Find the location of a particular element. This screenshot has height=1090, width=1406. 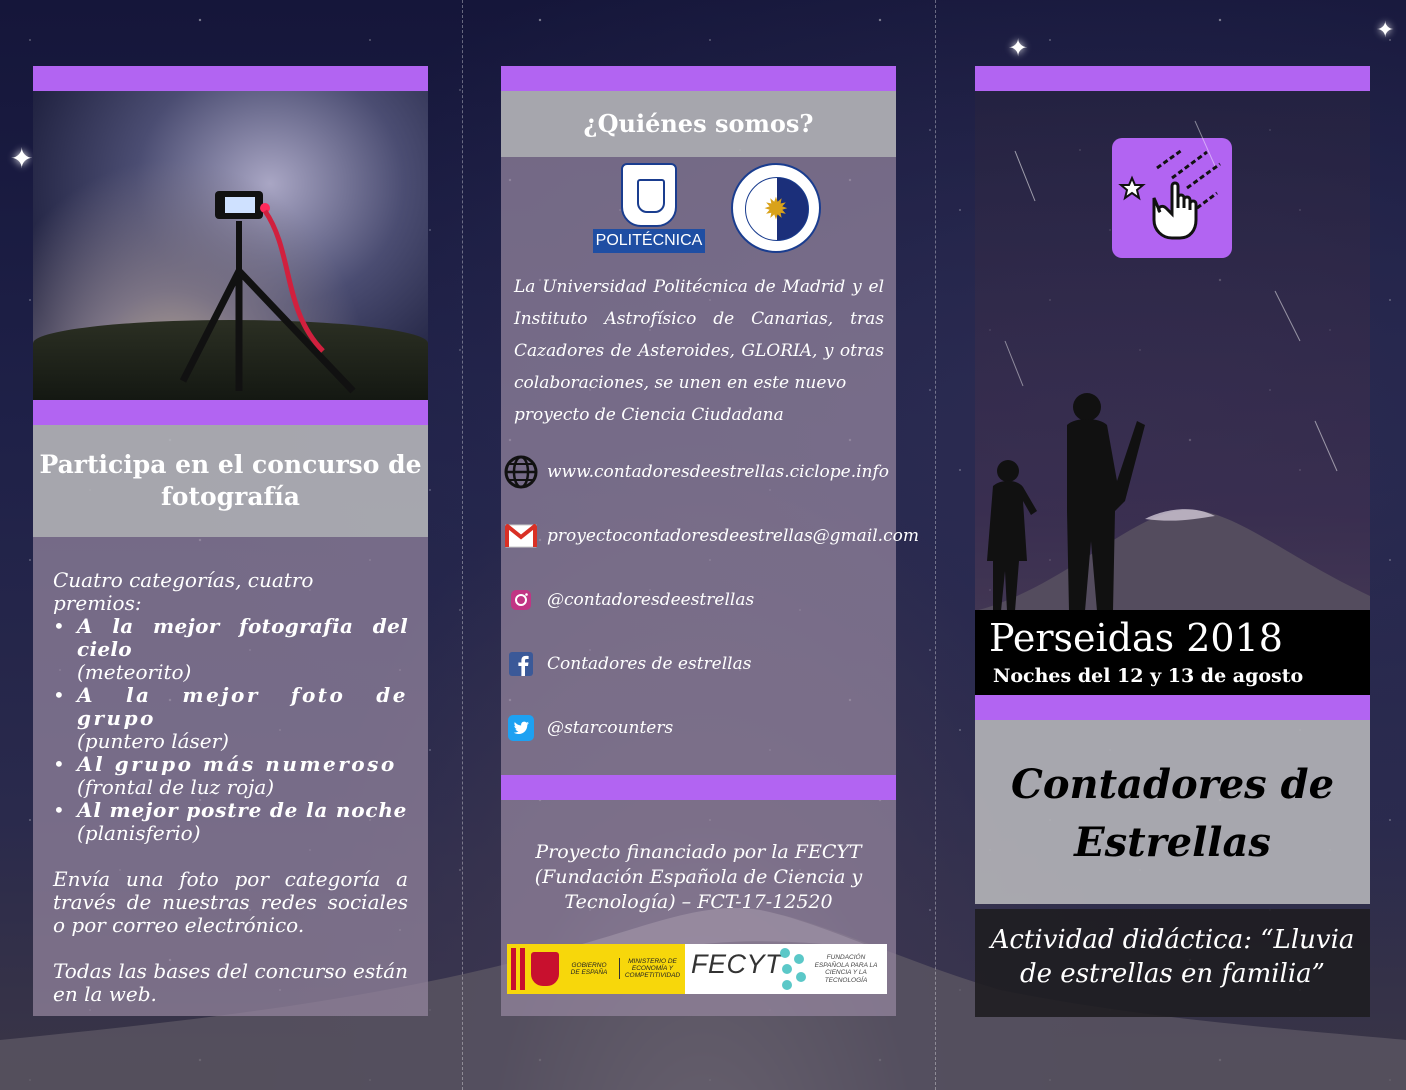

about-heading: ¿Quiénes somos? is located at coordinates (698, 124).